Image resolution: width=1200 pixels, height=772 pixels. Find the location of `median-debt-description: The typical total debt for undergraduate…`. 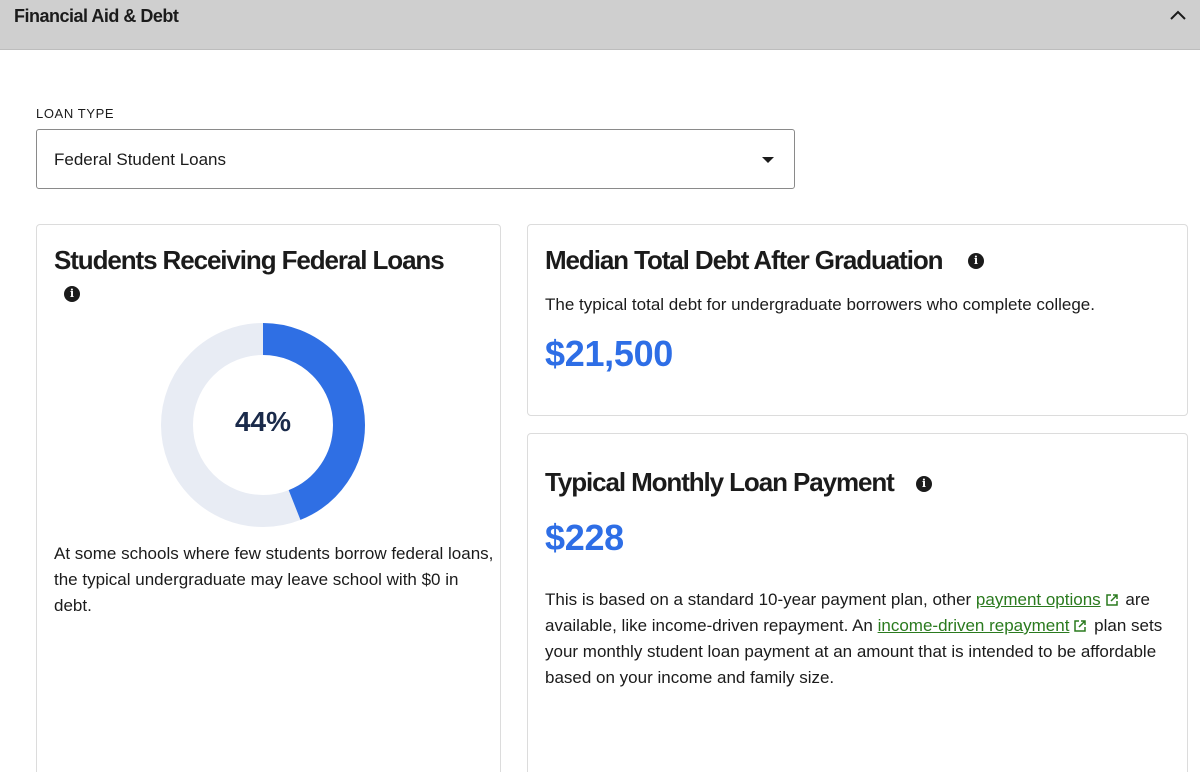

median-debt-description: The typical total debt for undergraduate… is located at coordinates (820, 304).